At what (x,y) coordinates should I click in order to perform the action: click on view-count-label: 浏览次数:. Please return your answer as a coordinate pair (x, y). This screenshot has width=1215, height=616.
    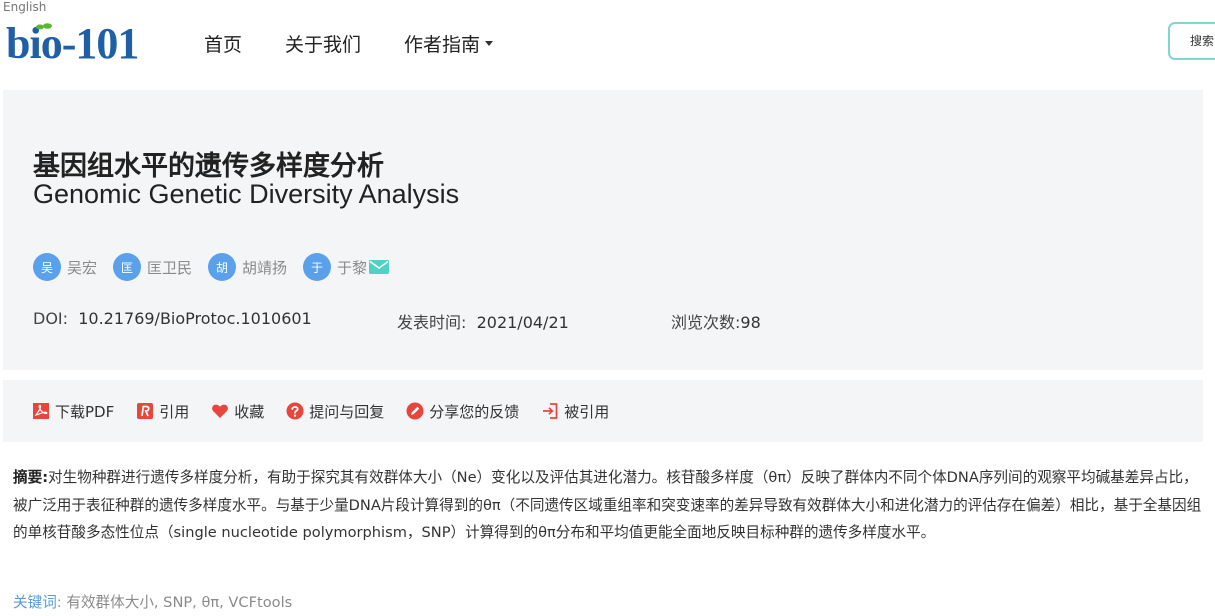
    Looking at the image, I should click on (706, 322).